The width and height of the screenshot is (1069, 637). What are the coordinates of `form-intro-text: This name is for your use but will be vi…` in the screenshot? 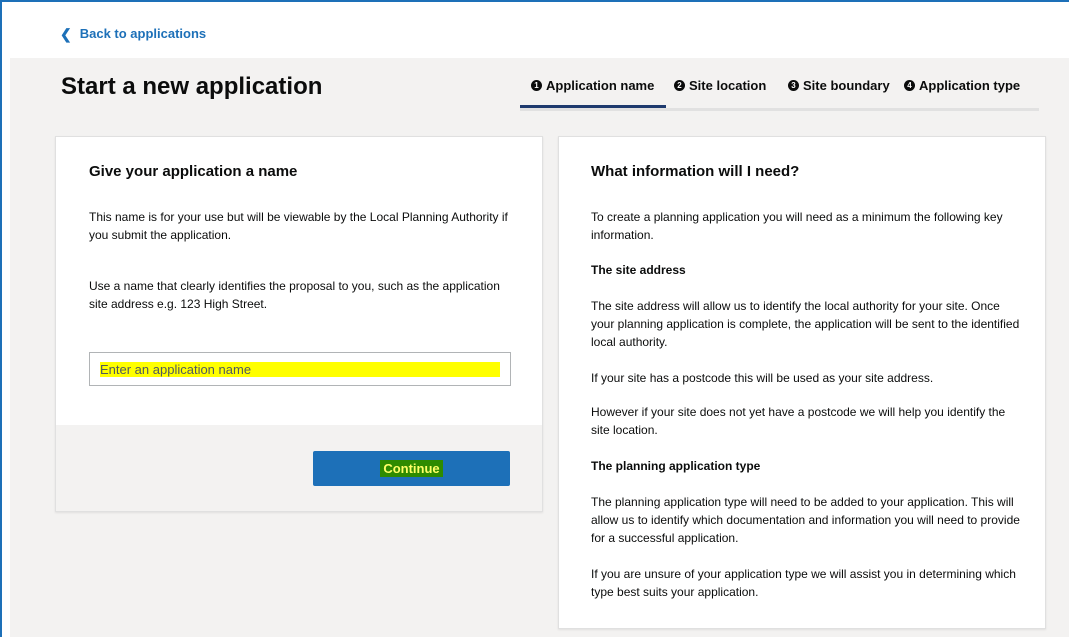 It's located at (298, 226).